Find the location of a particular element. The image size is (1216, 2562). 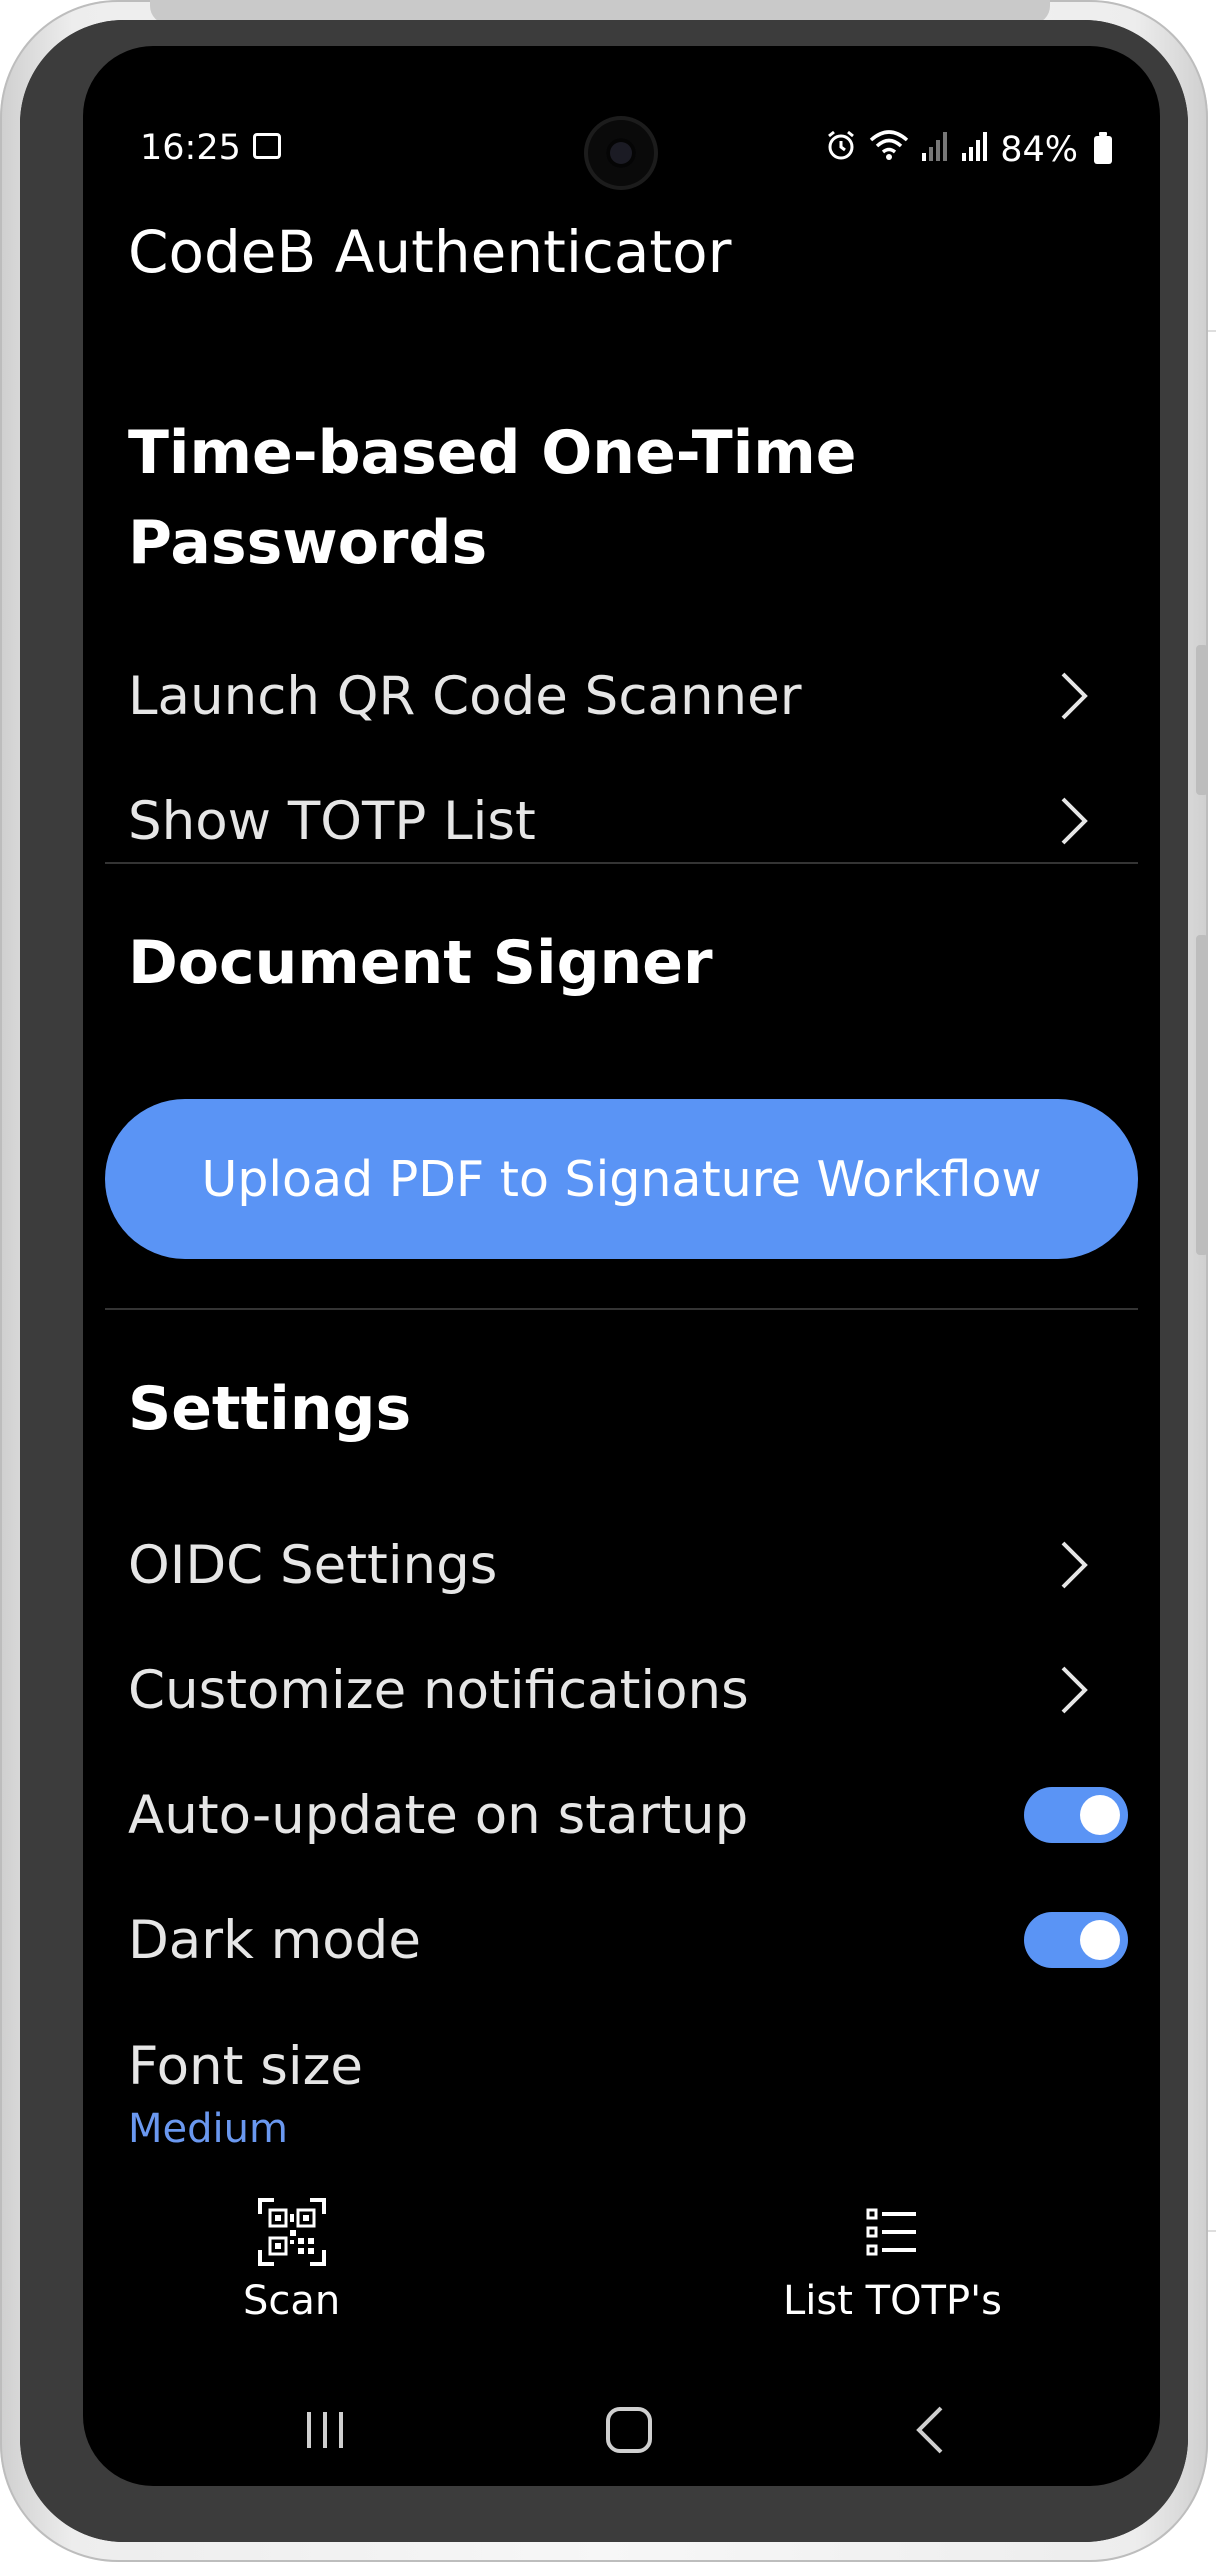

auto-update-row: Auto-update on startup is located at coordinates (628, 1815).